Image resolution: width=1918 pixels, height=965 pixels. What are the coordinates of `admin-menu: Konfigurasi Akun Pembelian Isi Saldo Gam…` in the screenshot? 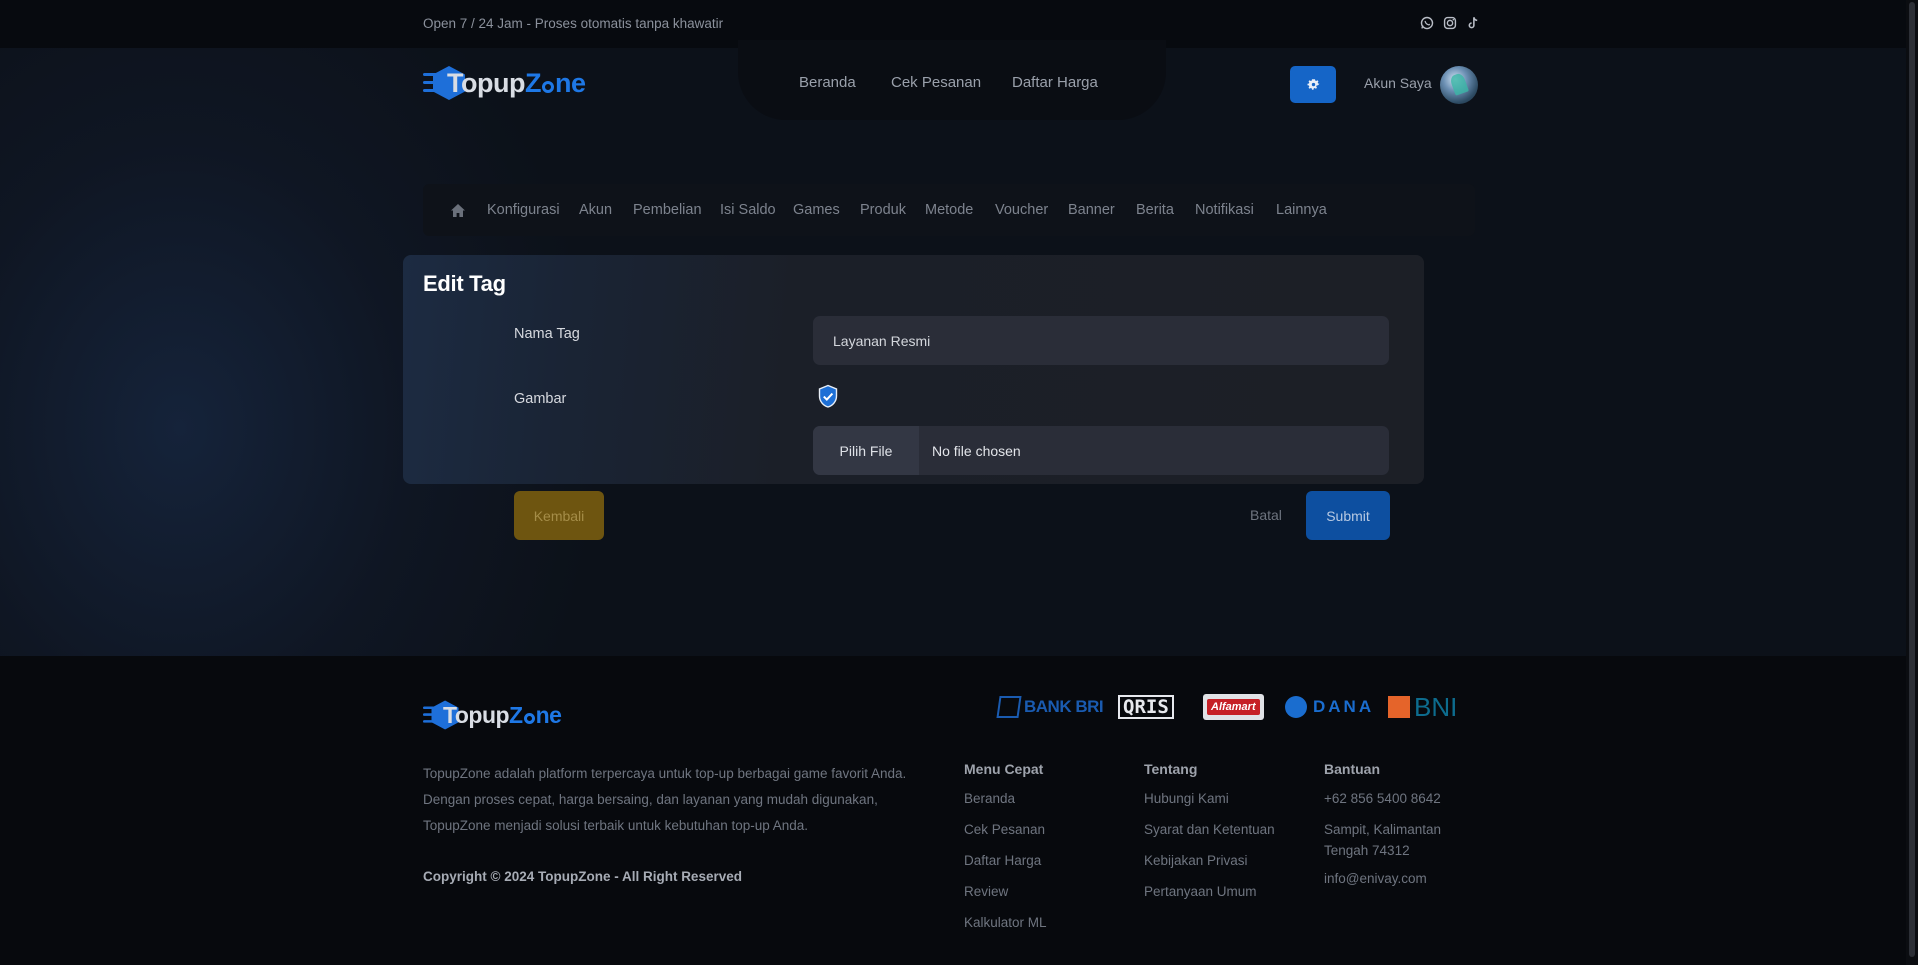 It's located at (949, 210).